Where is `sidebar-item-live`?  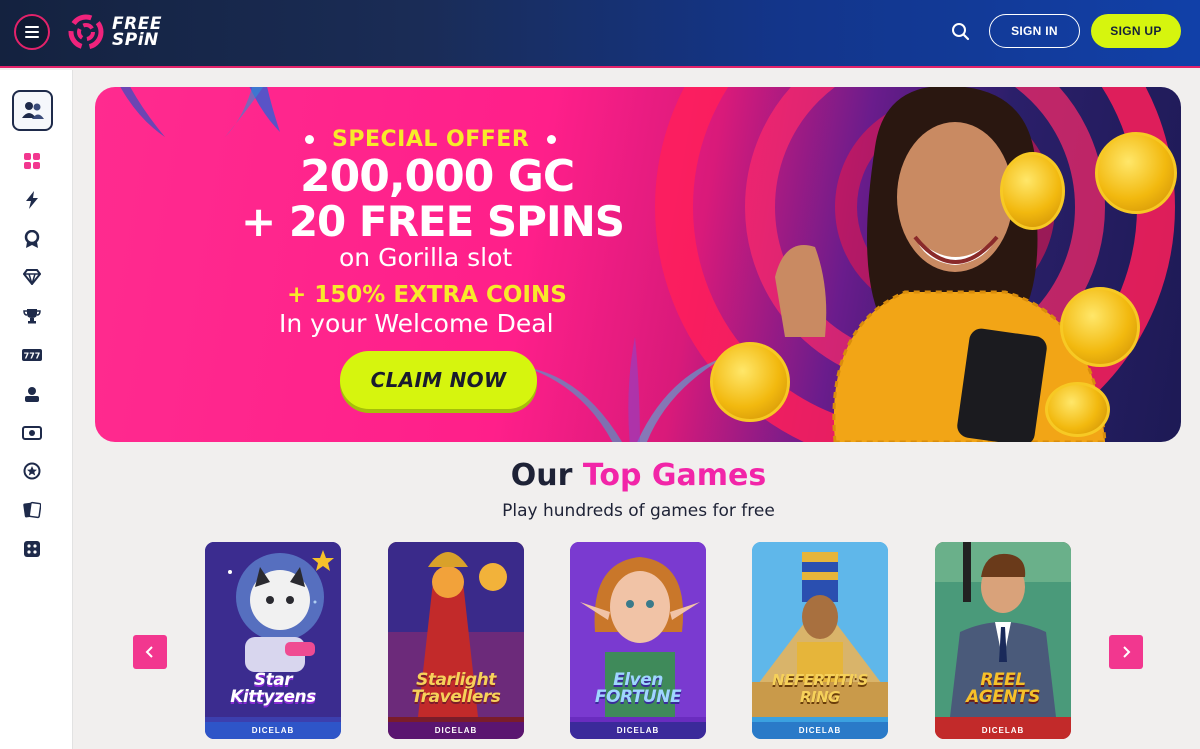 sidebar-item-live is located at coordinates (32, 394).